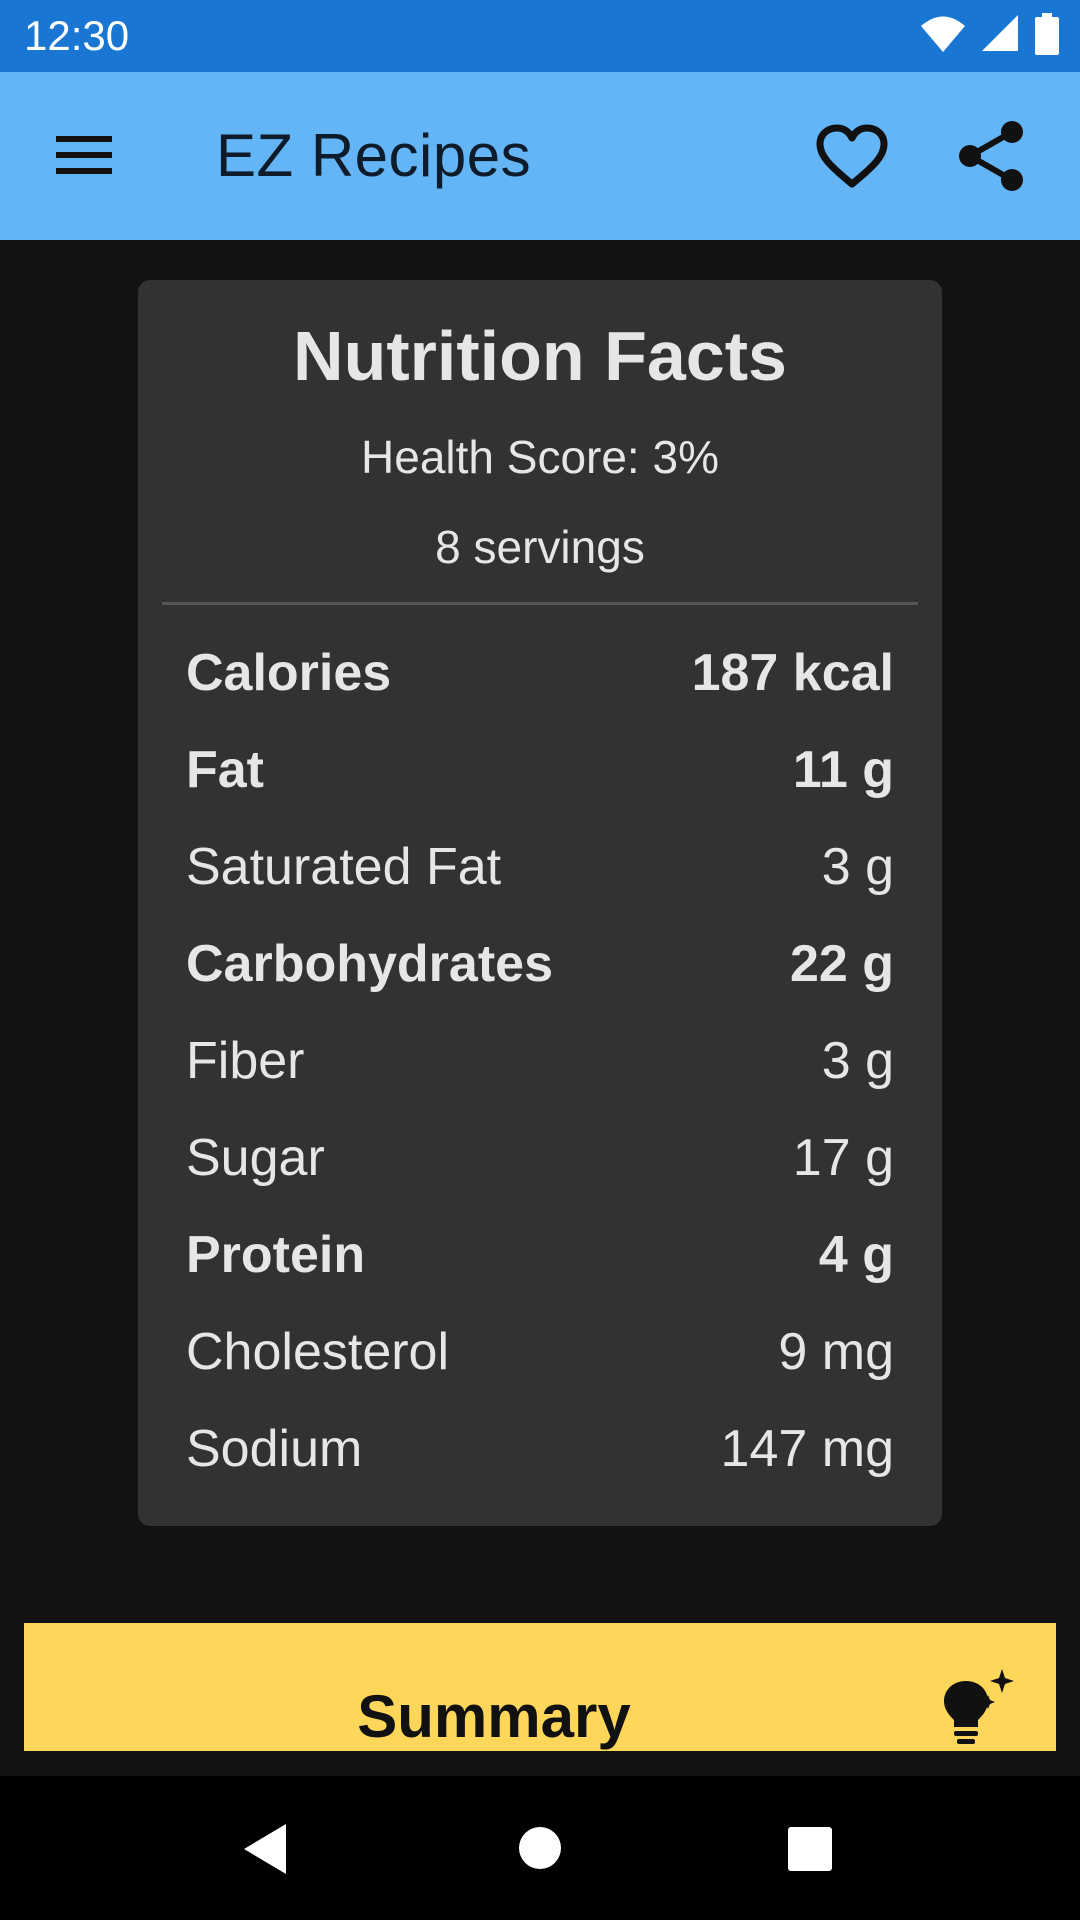 The width and height of the screenshot is (1080, 1920). I want to click on lightbulb-sparkle-icon, so click(978, 1713).